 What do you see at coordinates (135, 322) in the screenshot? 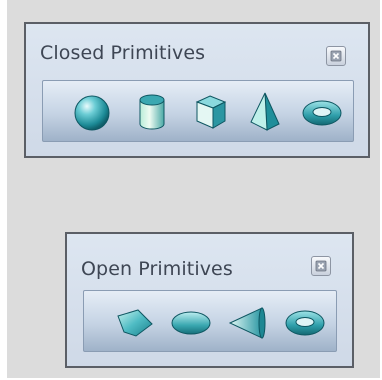
I see `open-plane-icon` at bounding box center [135, 322].